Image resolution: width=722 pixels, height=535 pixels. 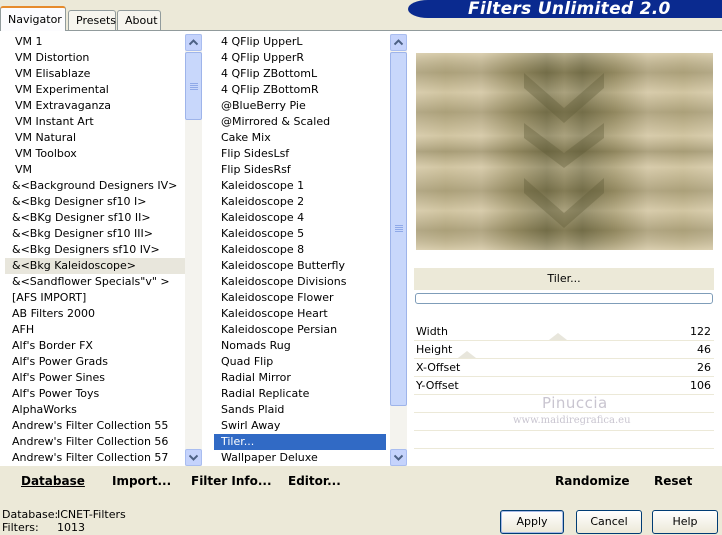 I want to click on param-x-offset: X-Offset 26, so click(x=564, y=368).